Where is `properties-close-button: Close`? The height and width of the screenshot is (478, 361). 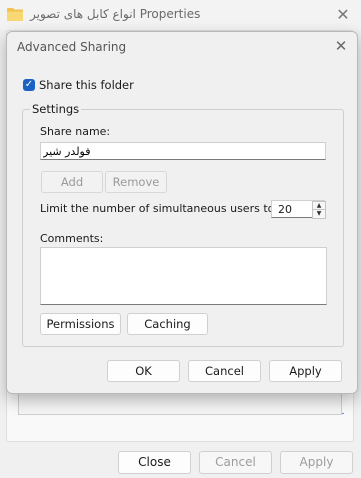 properties-close-button: Close is located at coordinates (154, 462).